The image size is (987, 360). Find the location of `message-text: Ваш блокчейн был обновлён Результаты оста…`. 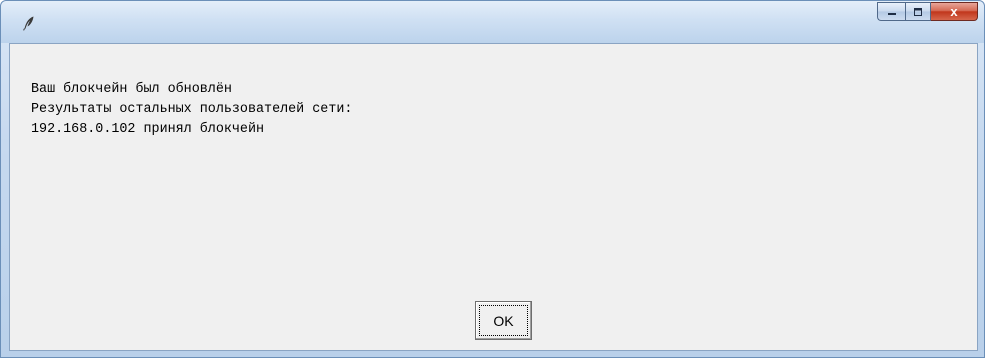

message-text: Ваш блокчейн был обновлён Результаты оста… is located at coordinates (191, 110).